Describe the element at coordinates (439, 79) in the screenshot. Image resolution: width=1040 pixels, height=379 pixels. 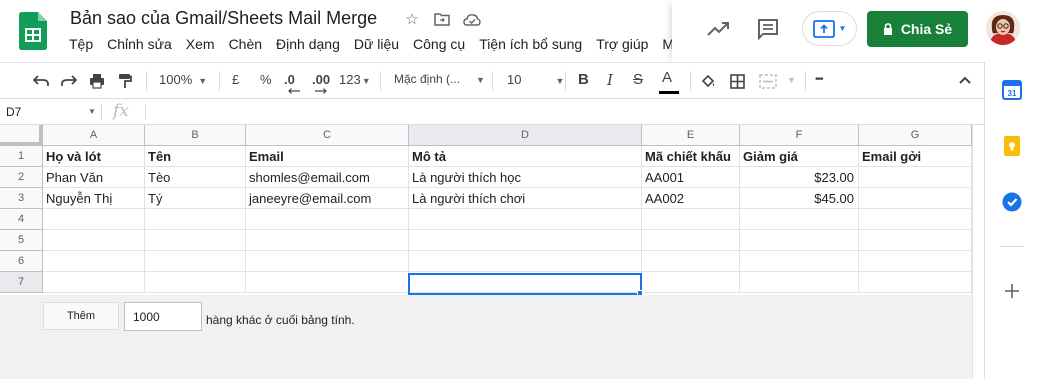
I see `font-family-select: Mặc định (... ▼` at that location.